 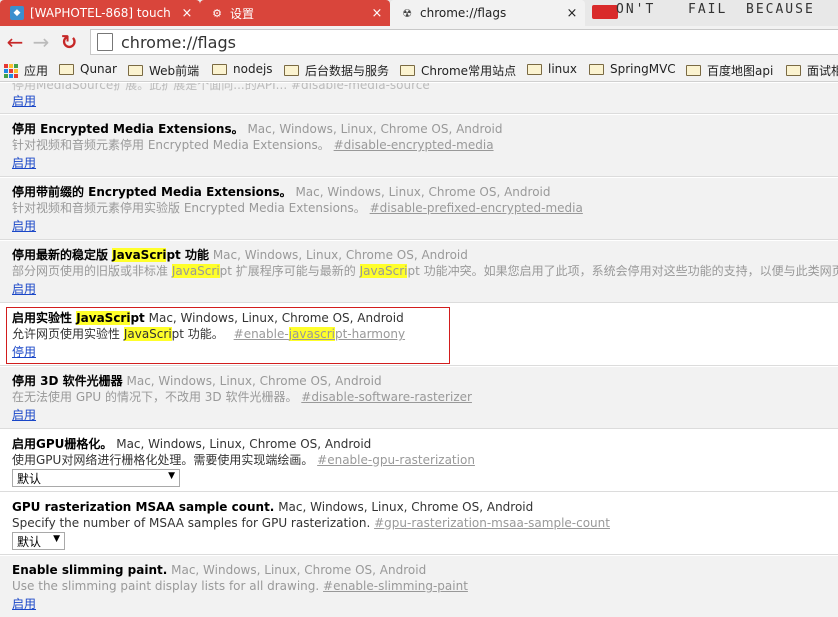 What do you see at coordinates (295, 13) in the screenshot?
I see `tab-settings: ⚙ 设置 ×` at bounding box center [295, 13].